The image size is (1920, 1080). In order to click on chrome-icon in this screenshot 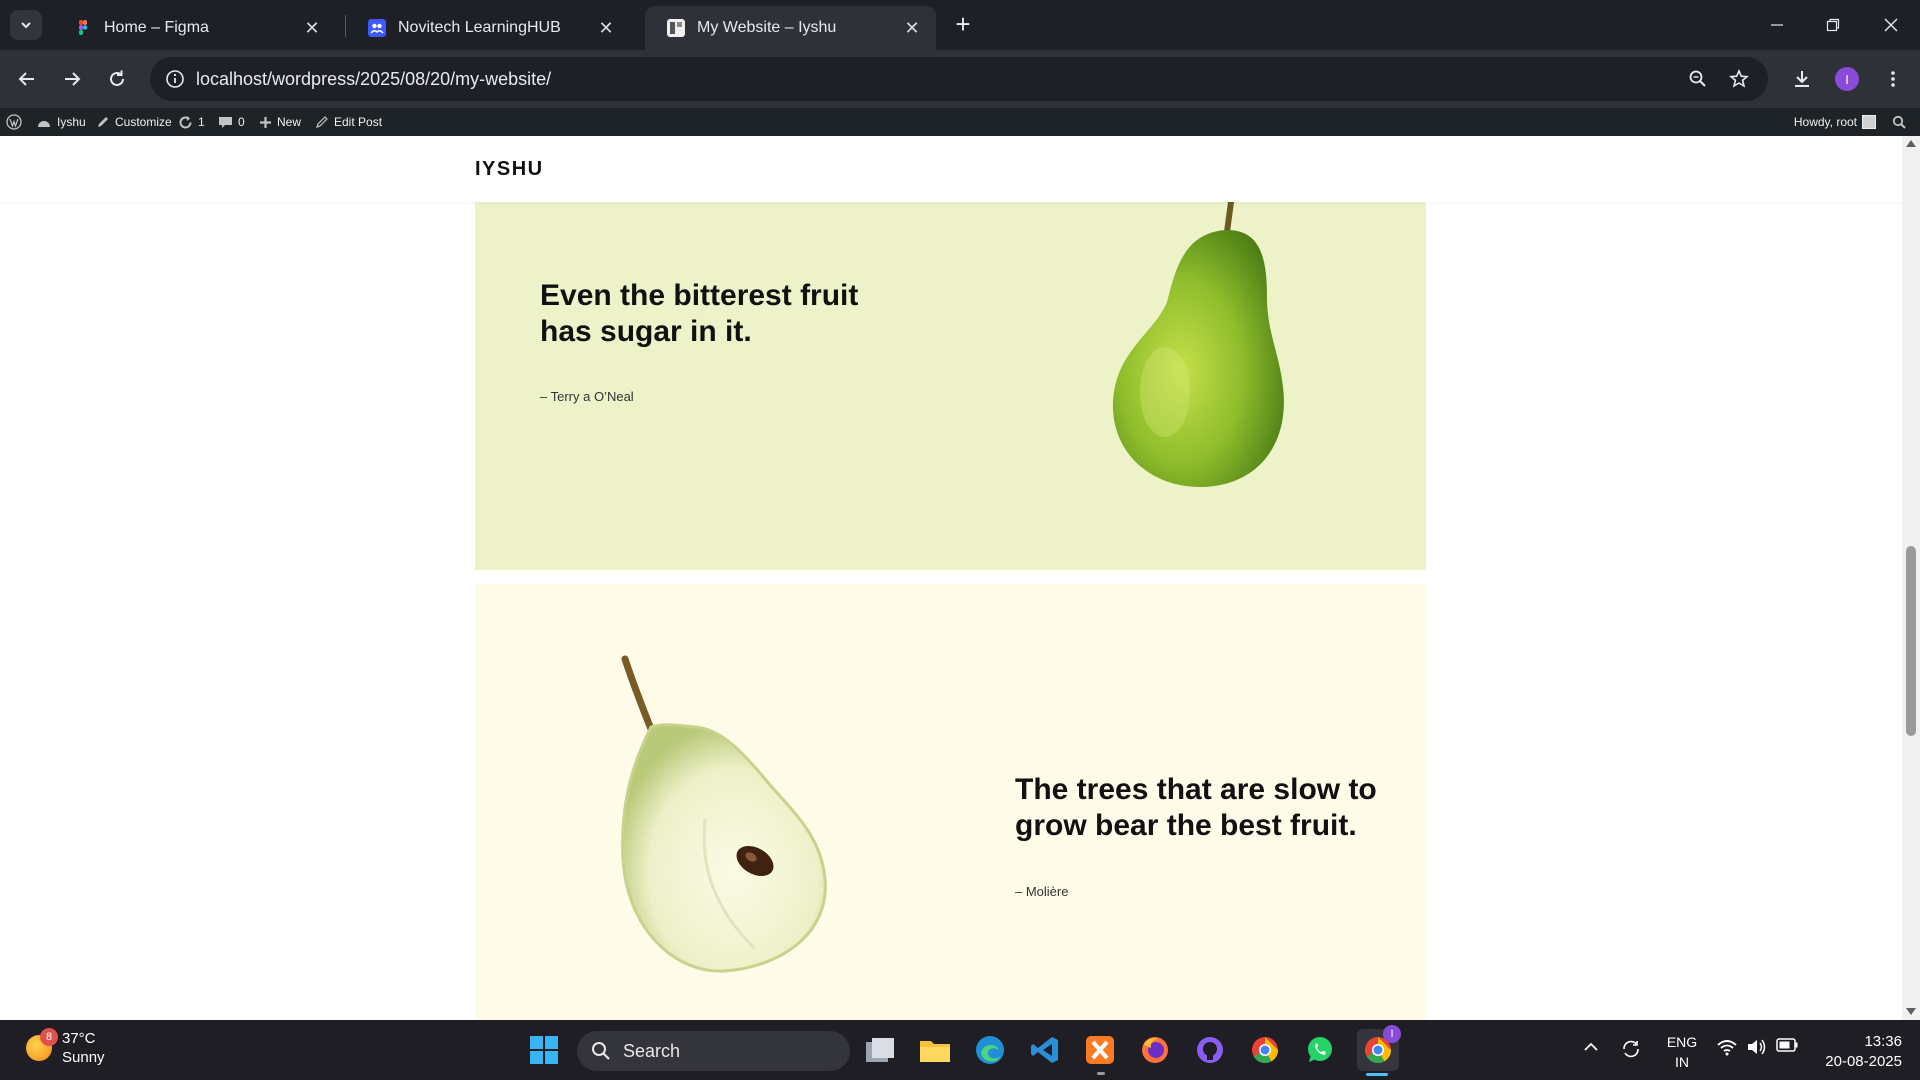, I will do `click(1265, 1050)`.